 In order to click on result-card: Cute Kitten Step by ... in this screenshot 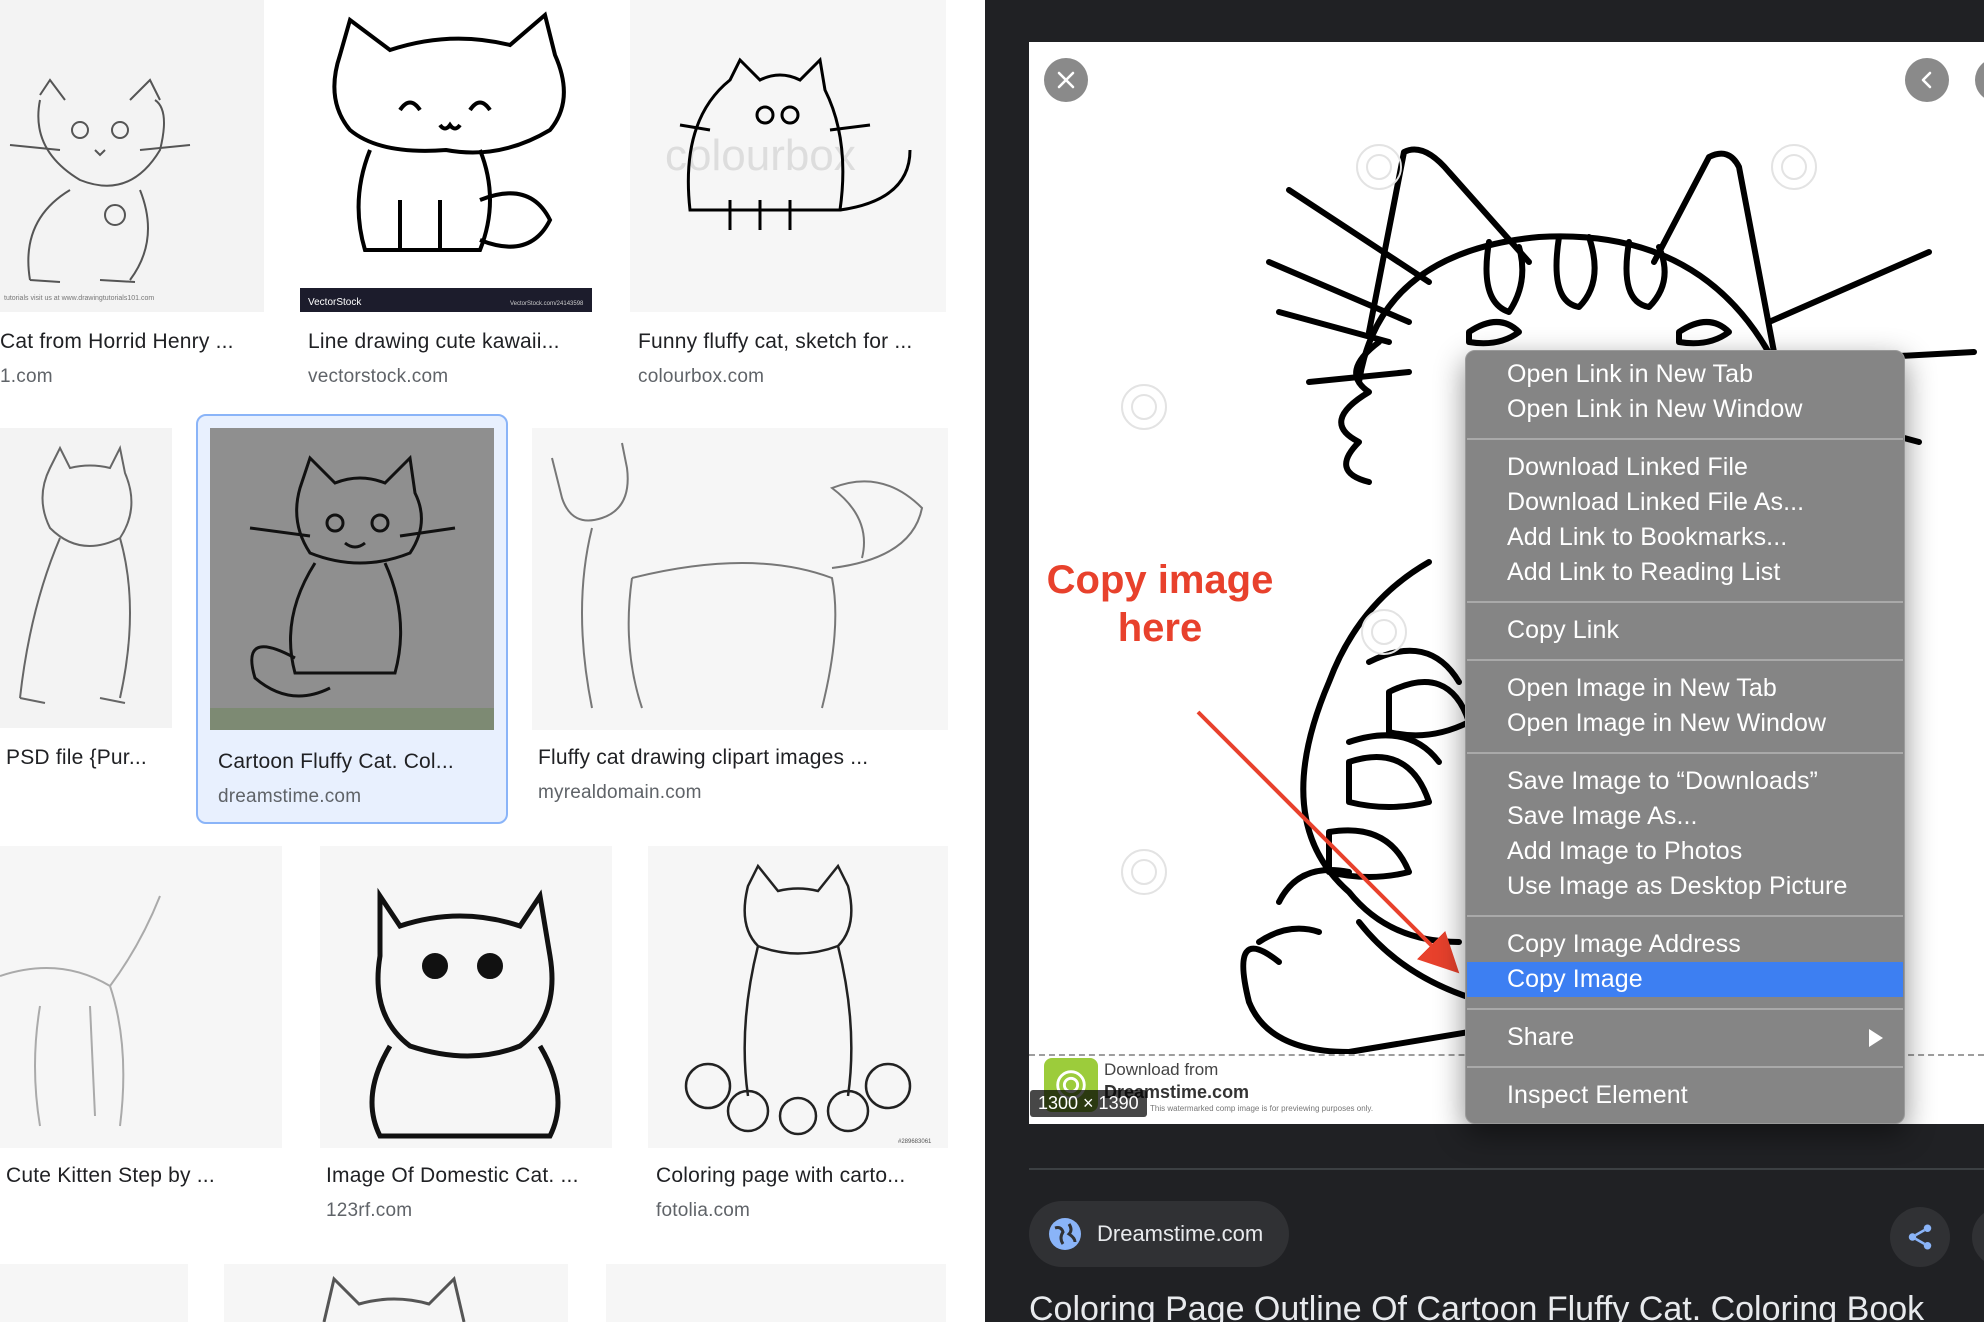, I will do `click(142, 1036)`.